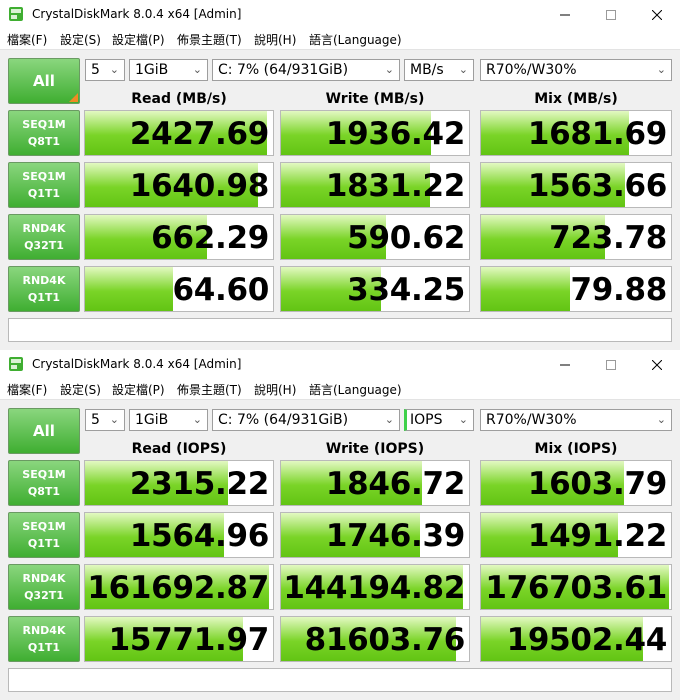 Image resolution: width=680 pixels, height=700 pixels. I want to click on result-value: 1563.66, so click(597, 186).